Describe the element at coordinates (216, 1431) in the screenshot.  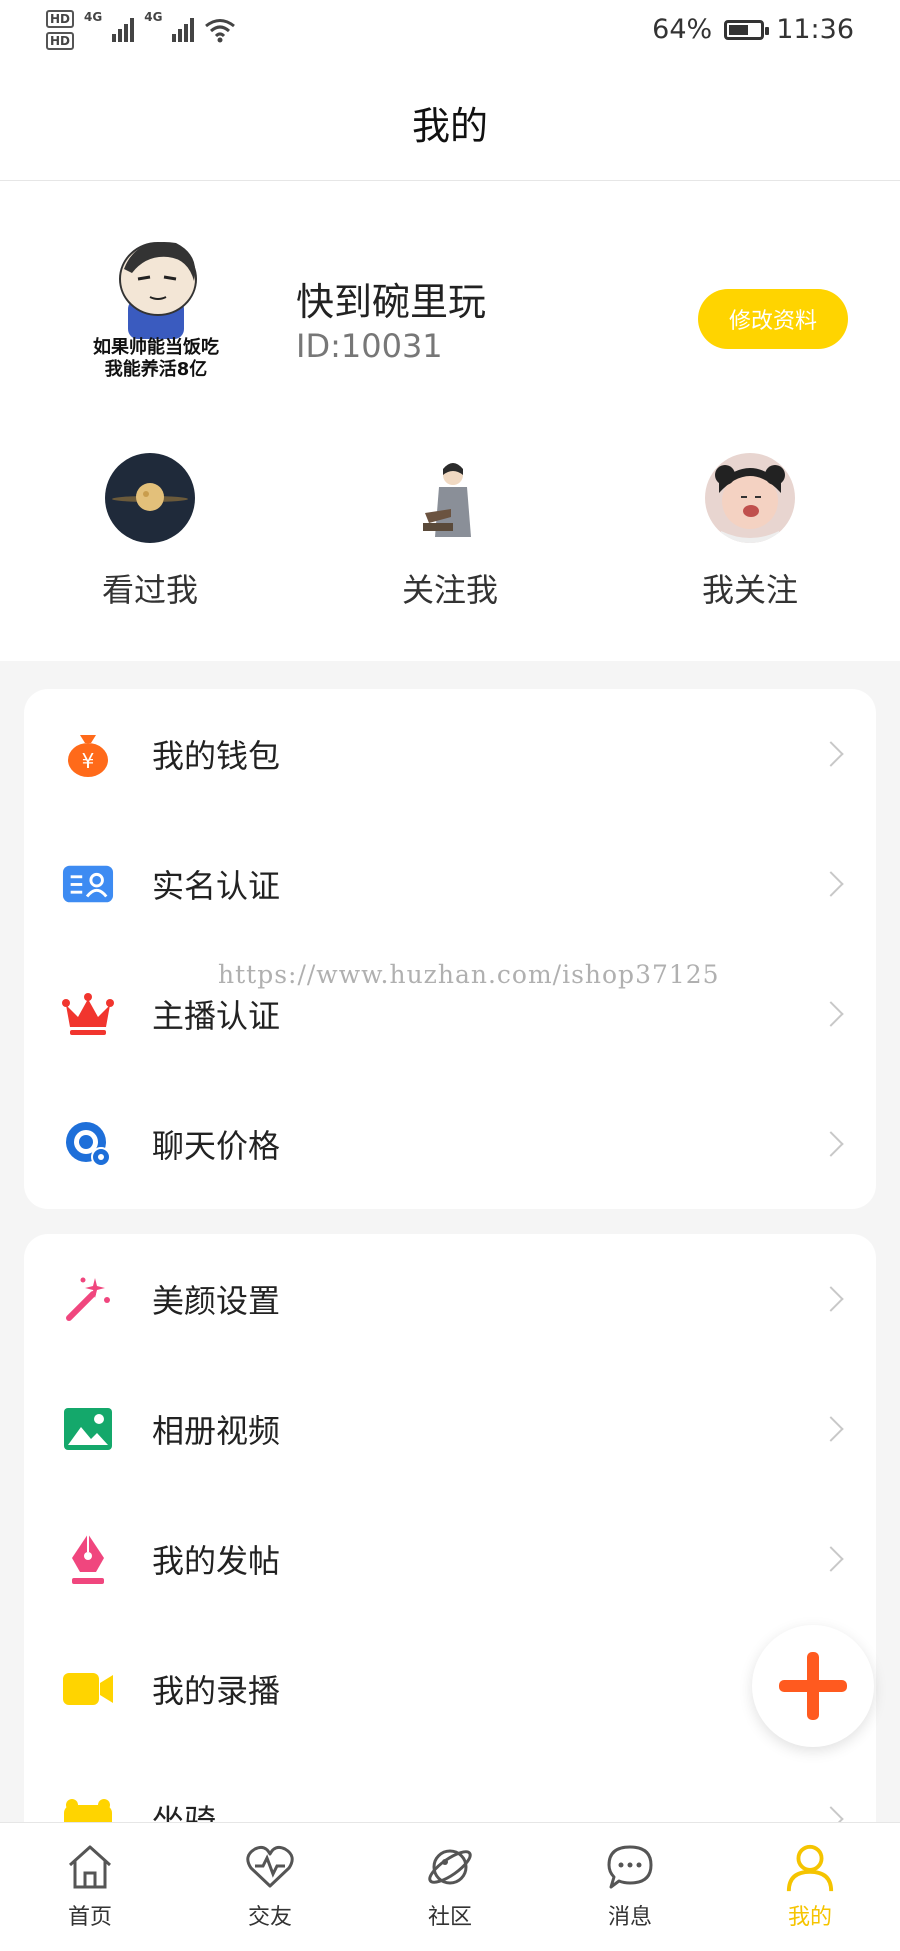
I see `menu-item-label: 相册视频` at that location.